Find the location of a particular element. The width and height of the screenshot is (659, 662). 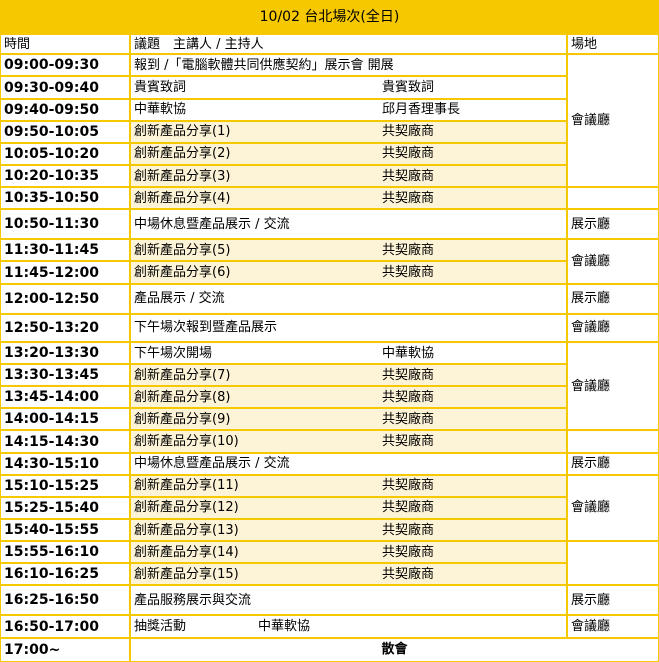

topic-cell: 創新產品分享(2) 共契廠商 is located at coordinates (348, 153).